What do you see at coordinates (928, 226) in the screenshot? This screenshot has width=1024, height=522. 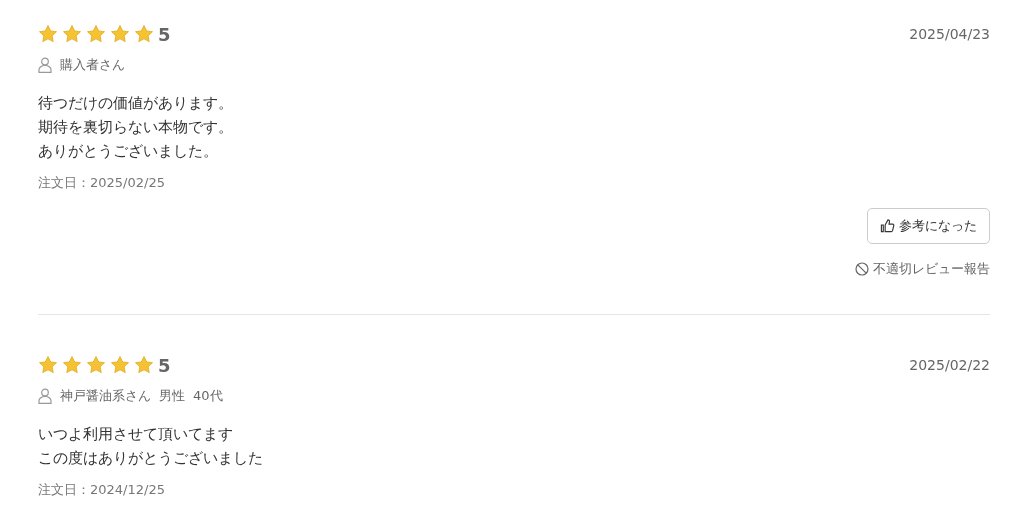 I see `helpful-button: 参考になった` at bounding box center [928, 226].